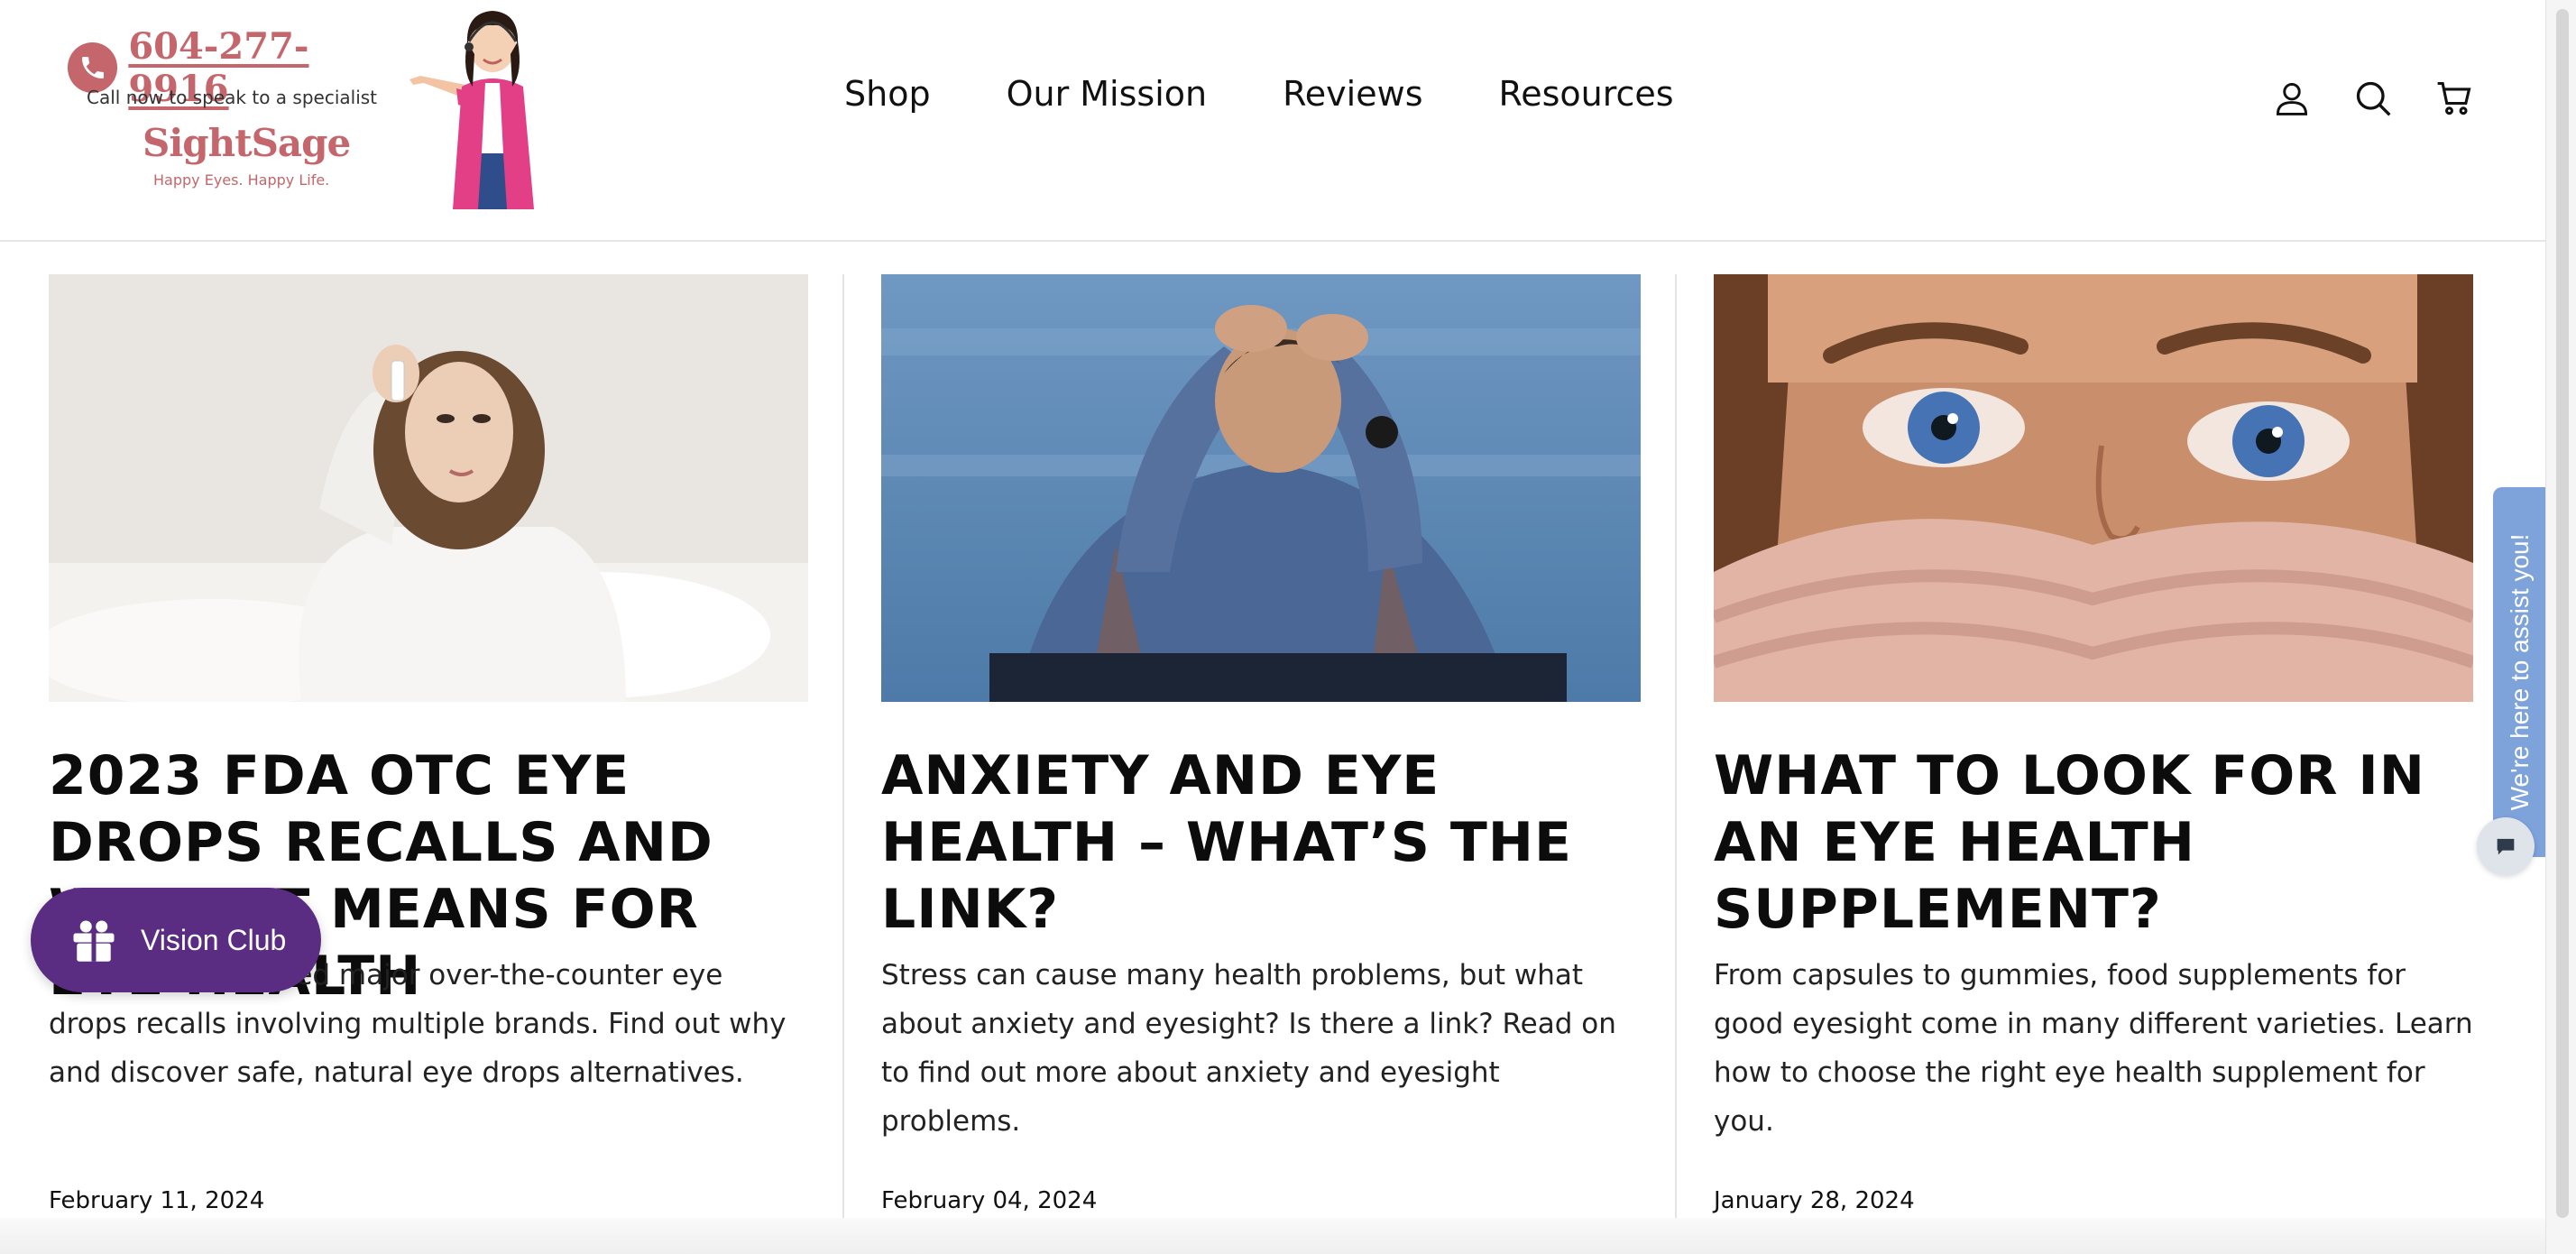 This screenshot has height=1254, width=2576. I want to click on article-date: January 28, 2024, so click(1814, 1200).